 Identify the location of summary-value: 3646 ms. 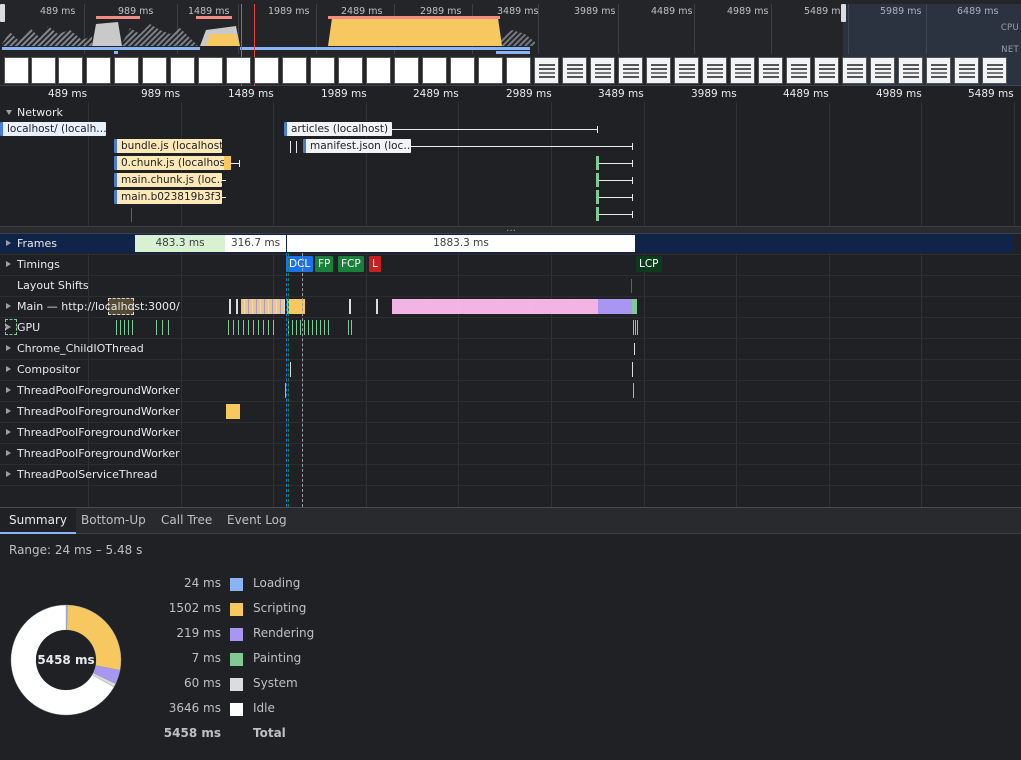
(194, 708).